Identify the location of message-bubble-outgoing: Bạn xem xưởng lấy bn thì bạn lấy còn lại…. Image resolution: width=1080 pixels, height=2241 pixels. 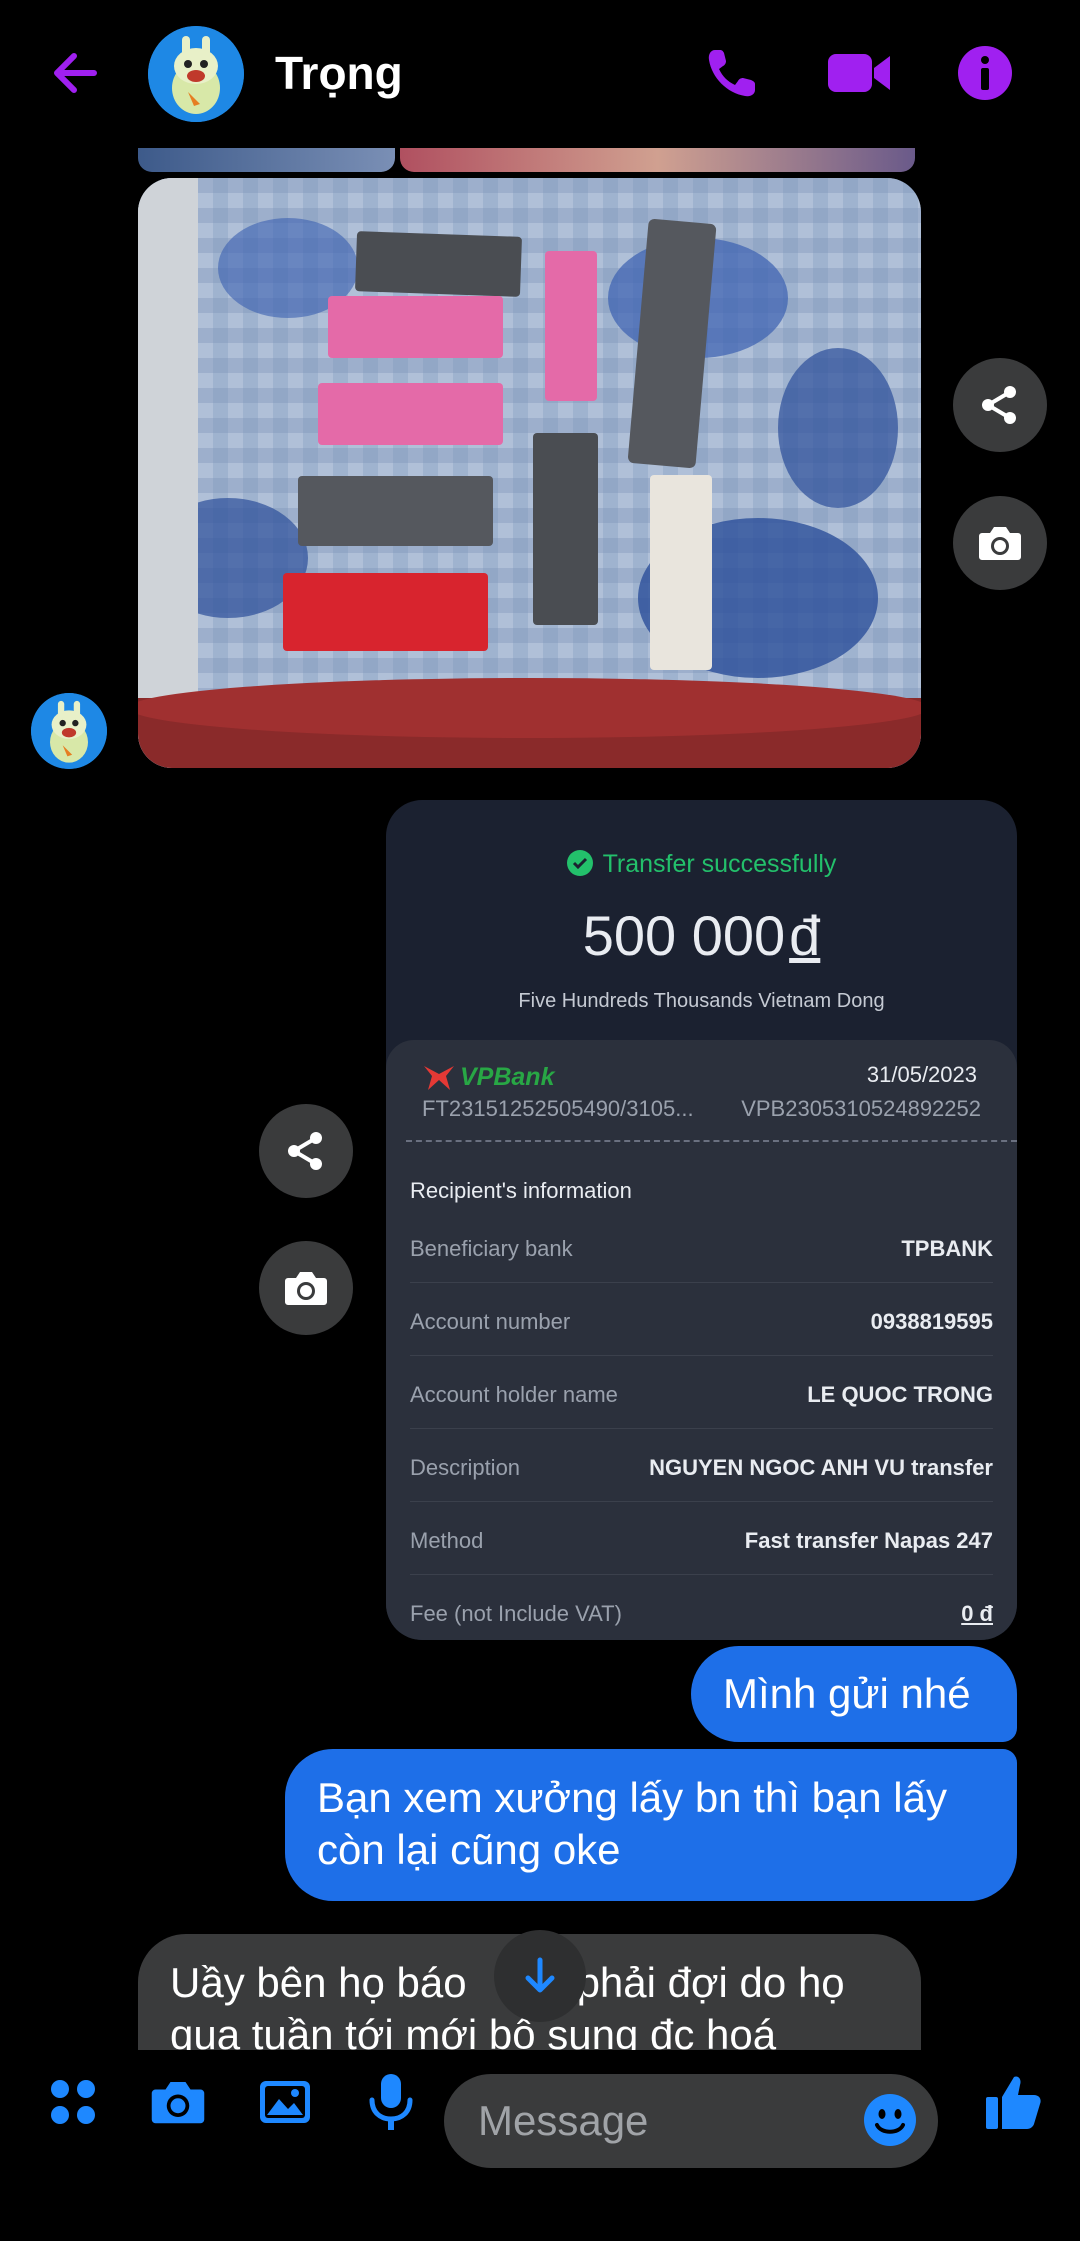
(651, 1825).